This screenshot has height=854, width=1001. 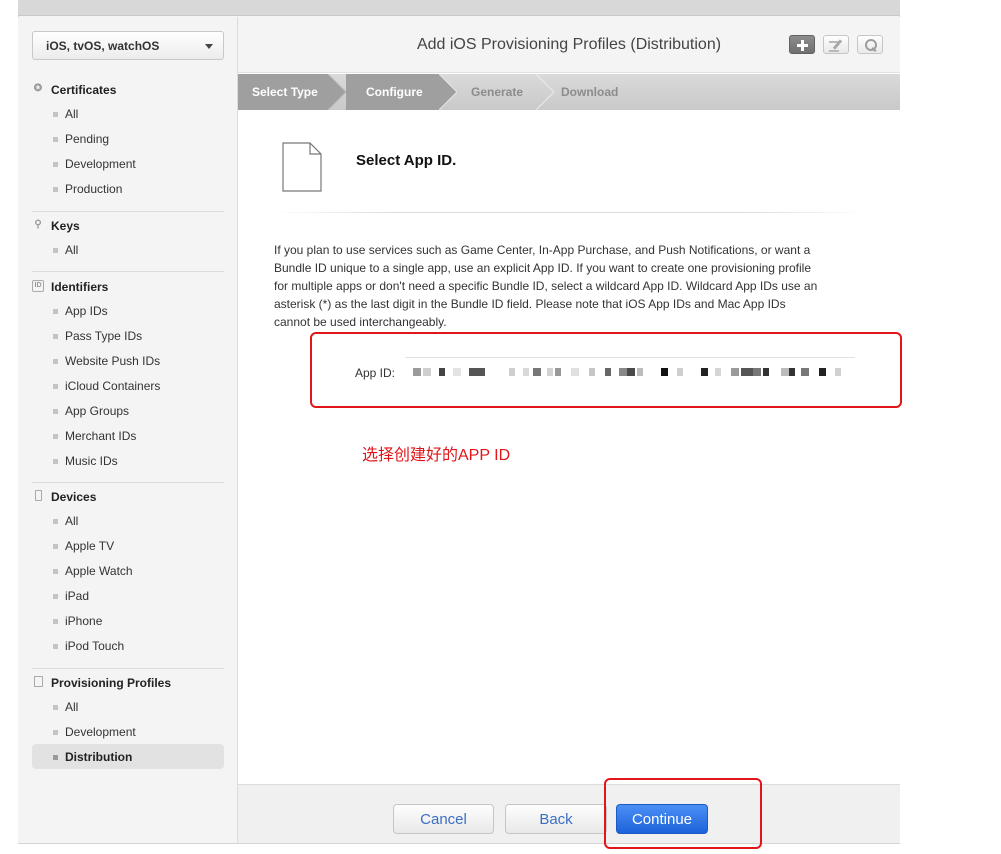 I want to click on sidebar-heading-devices: Devices, so click(x=128, y=497).